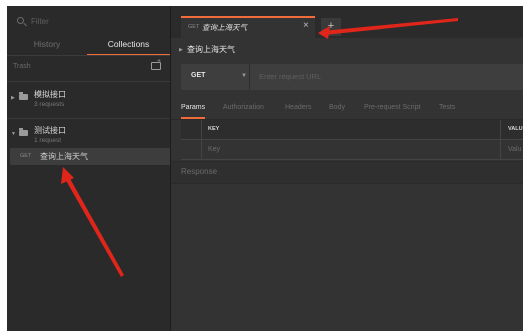 The width and height of the screenshot is (523, 336). What do you see at coordinates (244, 76) in the screenshot?
I see `chevron-down-icon: ▼` at bounding box center [244, 76].